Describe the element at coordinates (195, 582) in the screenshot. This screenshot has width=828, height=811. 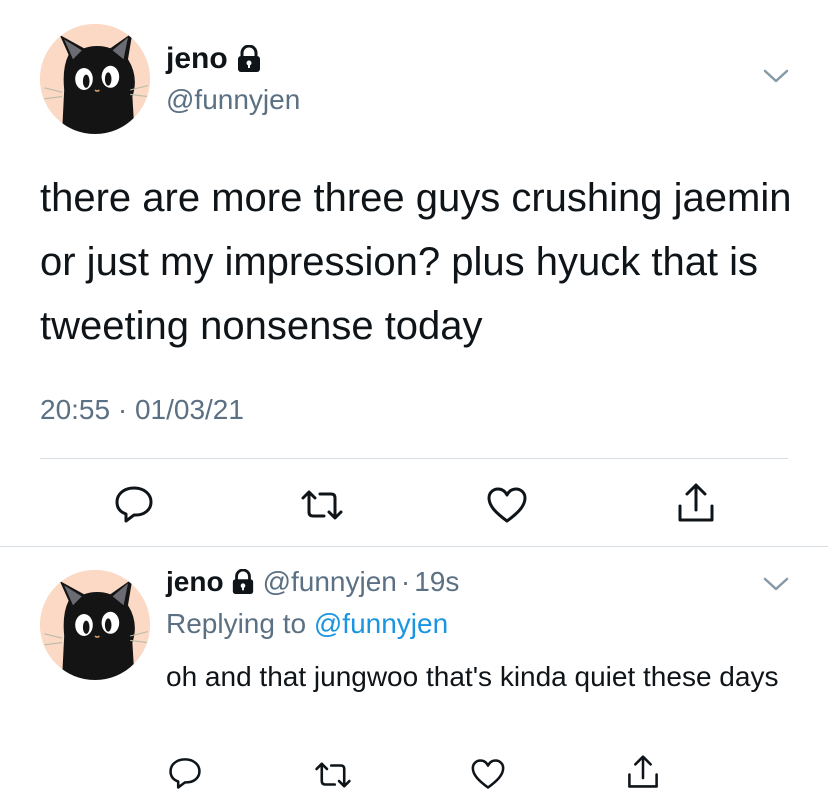
I see `reply-tweet-display-name: jeno` at that location.